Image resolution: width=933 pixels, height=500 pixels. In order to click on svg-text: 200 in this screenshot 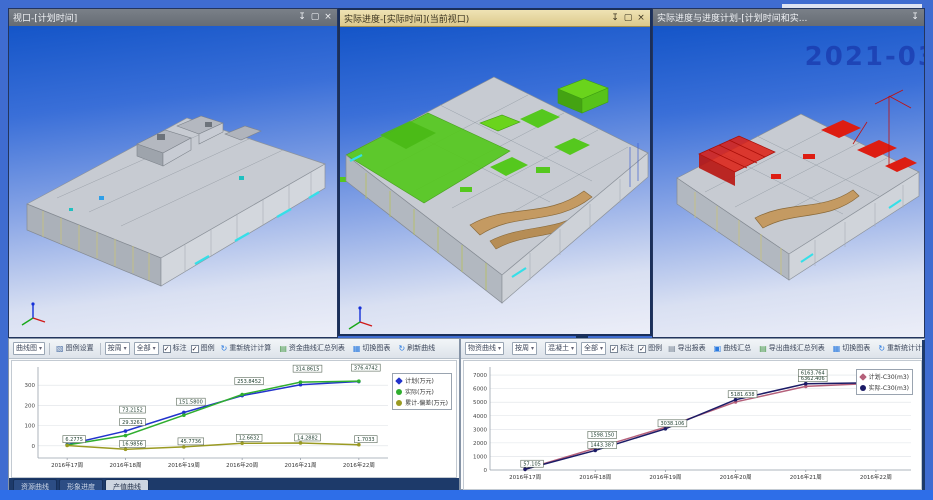, I will do `click(30, 406)`.